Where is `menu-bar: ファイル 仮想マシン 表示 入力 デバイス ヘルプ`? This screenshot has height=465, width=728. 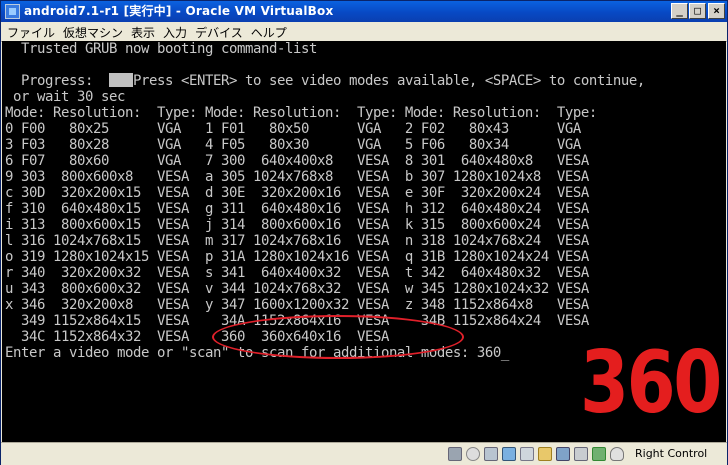 menu-bar: ファイル 仮想マシン 表示 入力 デバイス ヘルプ is located at coordinates (364, 32).